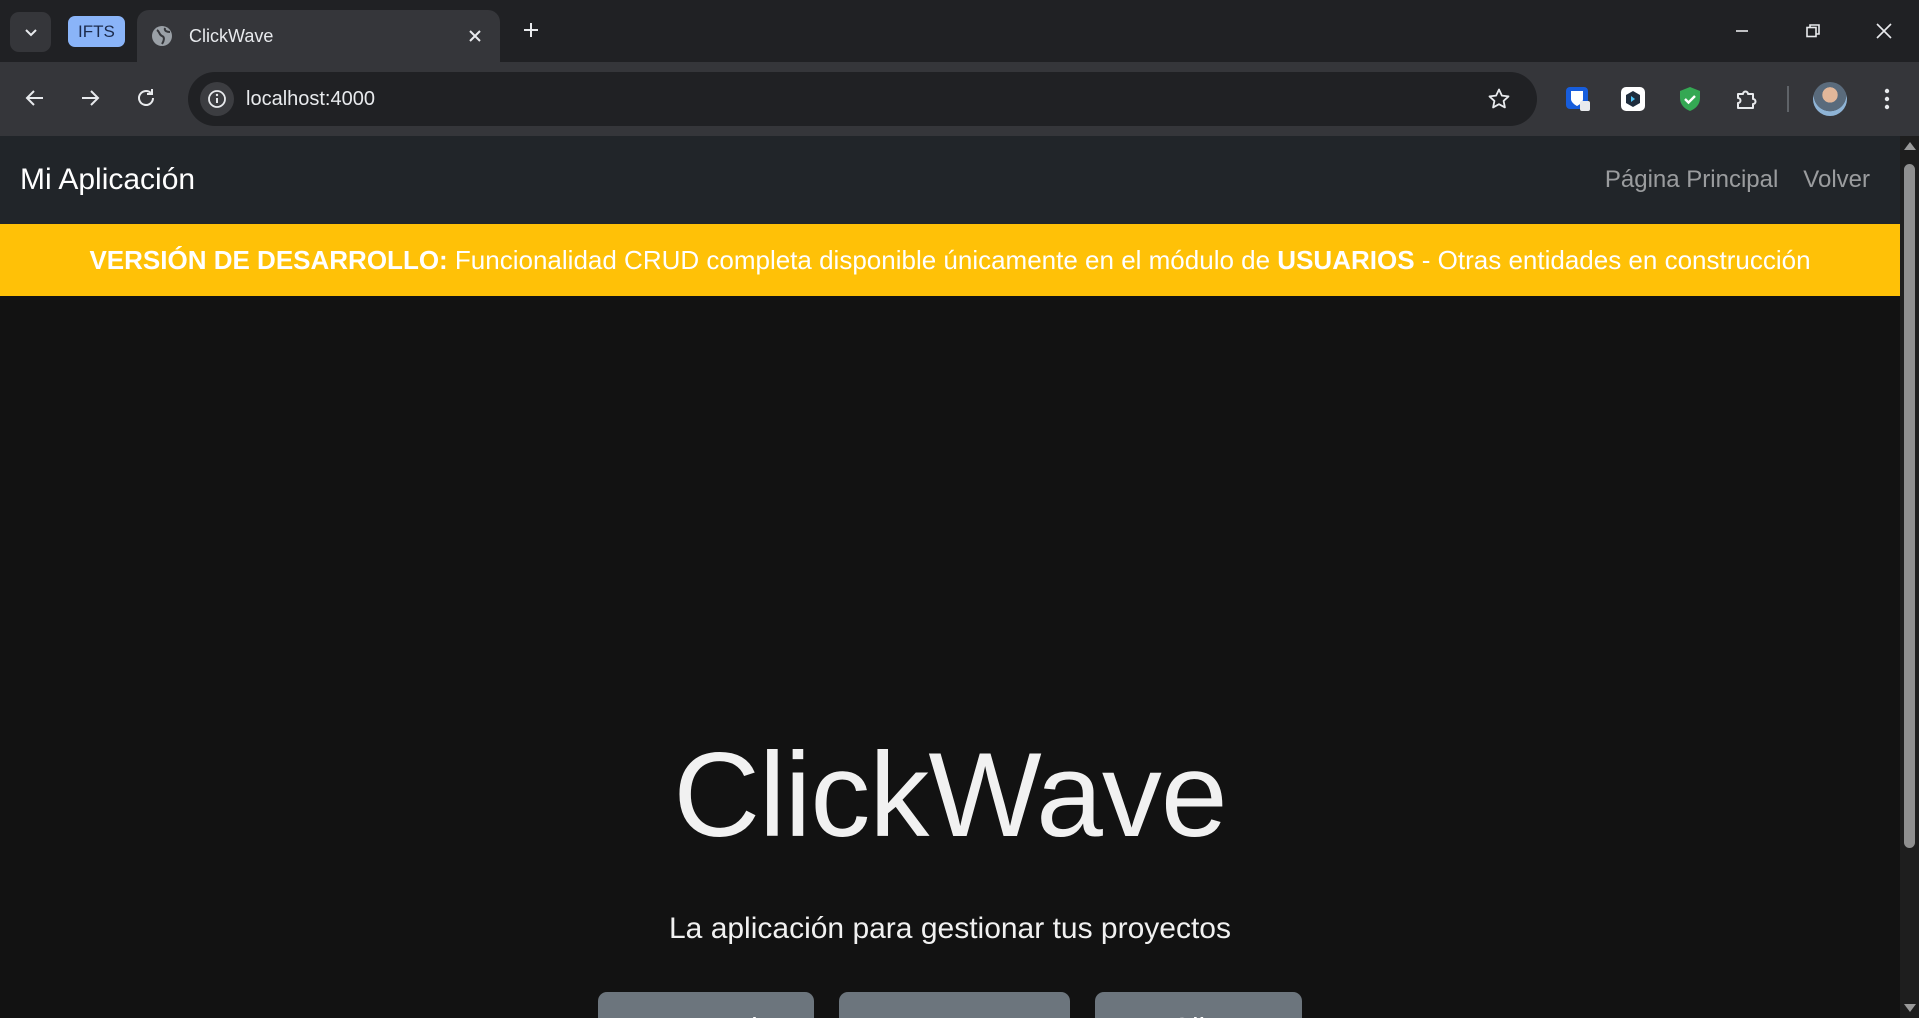  I want to click on browser-toolbar: localhost:4000, so click(959, 99).